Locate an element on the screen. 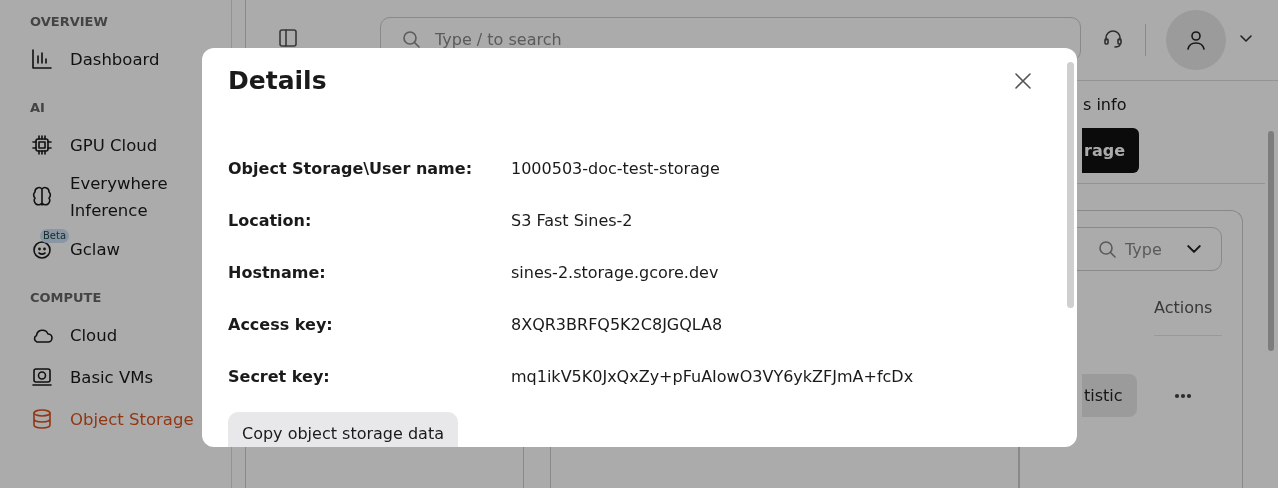 This screenshot has width=1278, height=488. beta-badge: Beta is located at coordinates (55, 236).